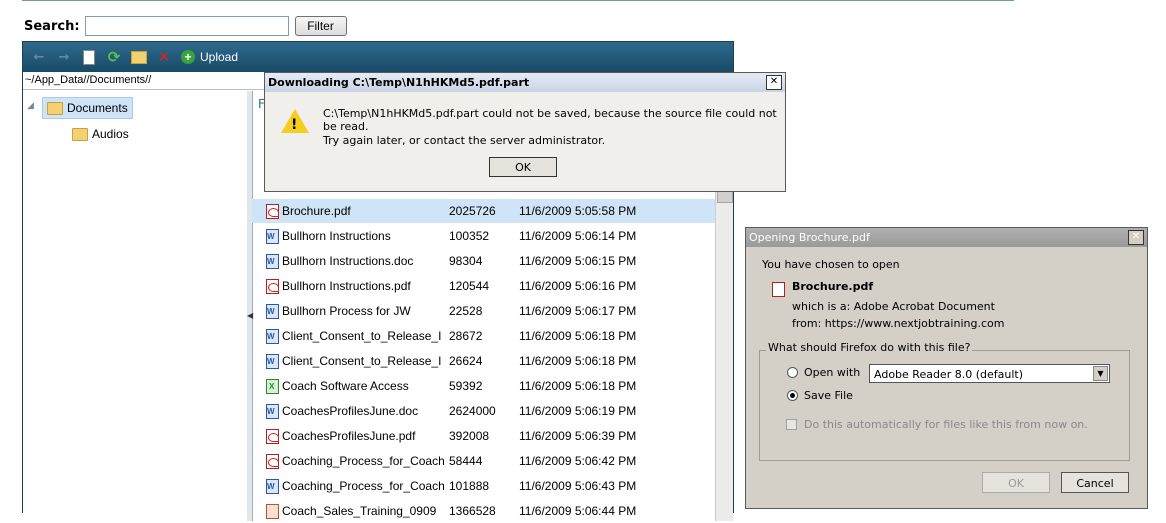 Image resolution: width=1166 pixels, height=523 pixels. I want to click on upload-button: + Upload, so click(209, 57).